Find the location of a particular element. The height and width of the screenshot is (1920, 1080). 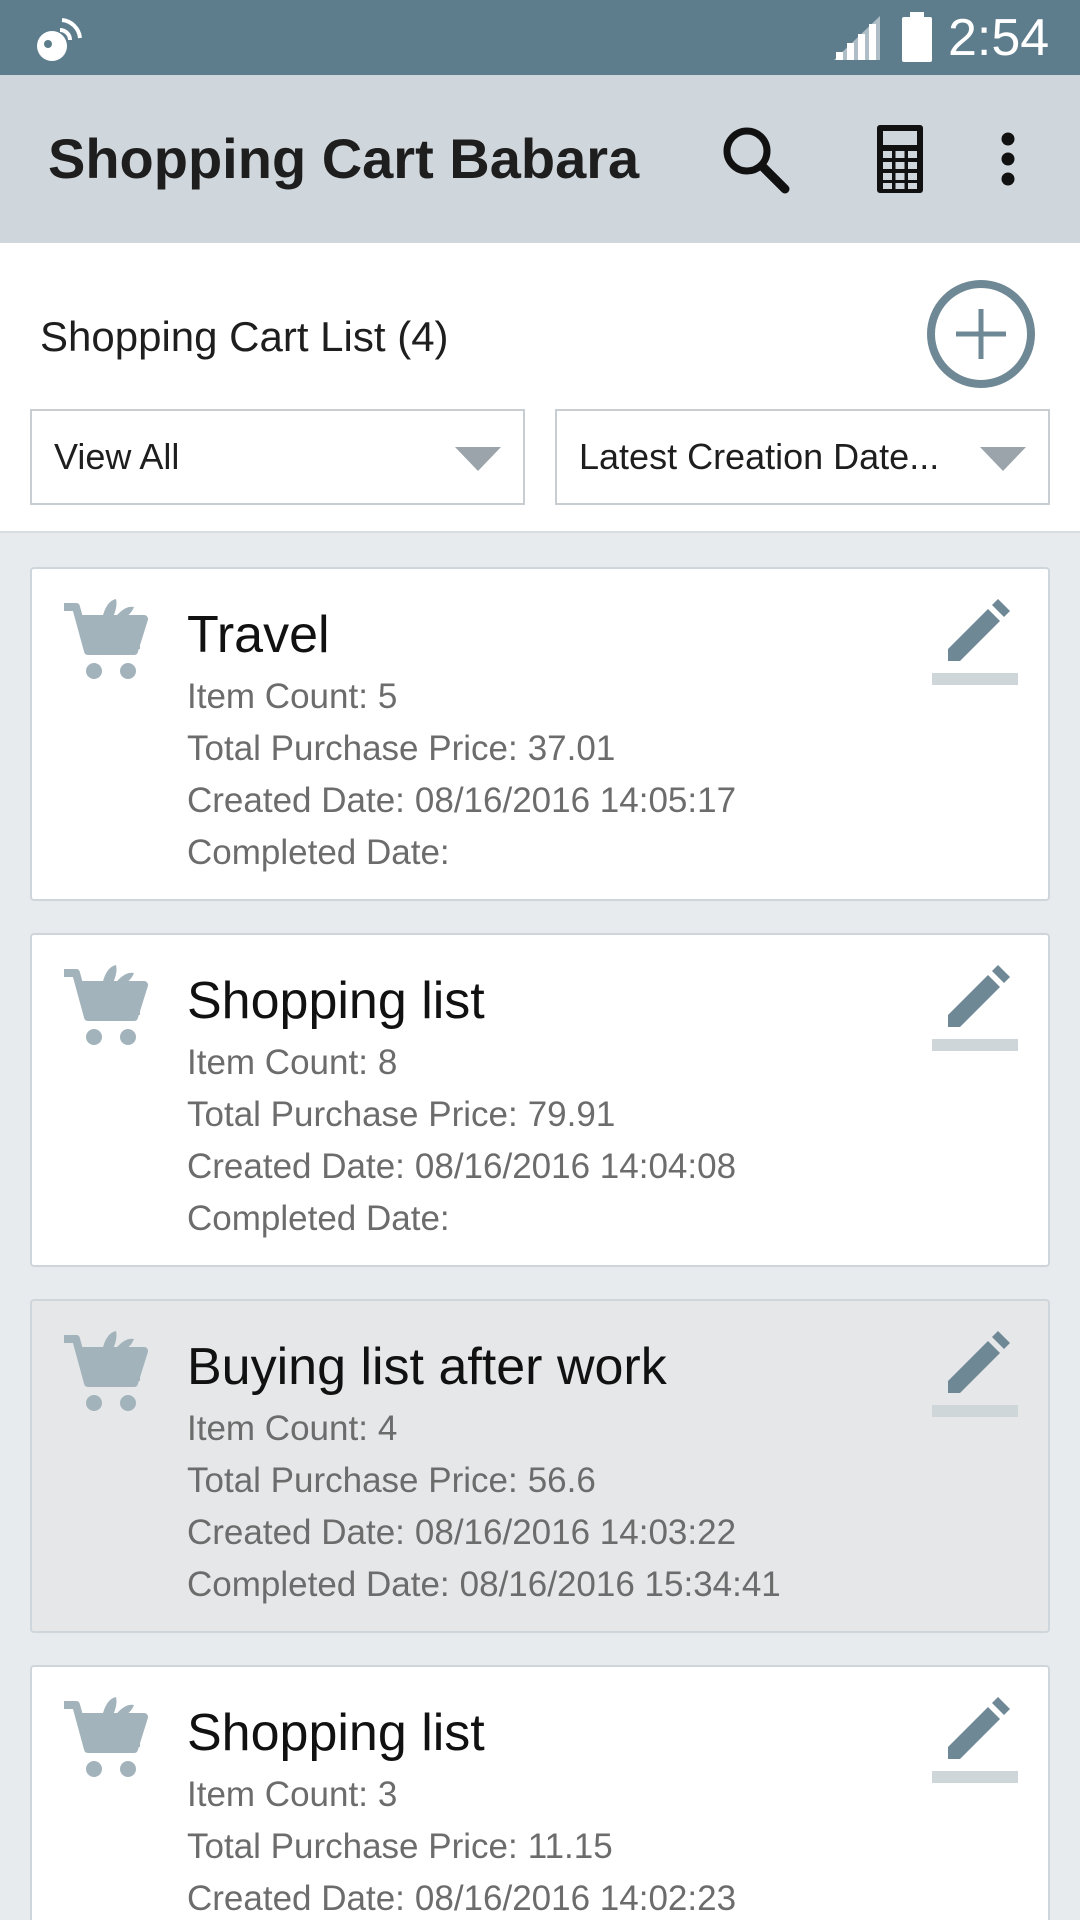

item-count: Item Count: 4 is located at coordinates (292, 1428).